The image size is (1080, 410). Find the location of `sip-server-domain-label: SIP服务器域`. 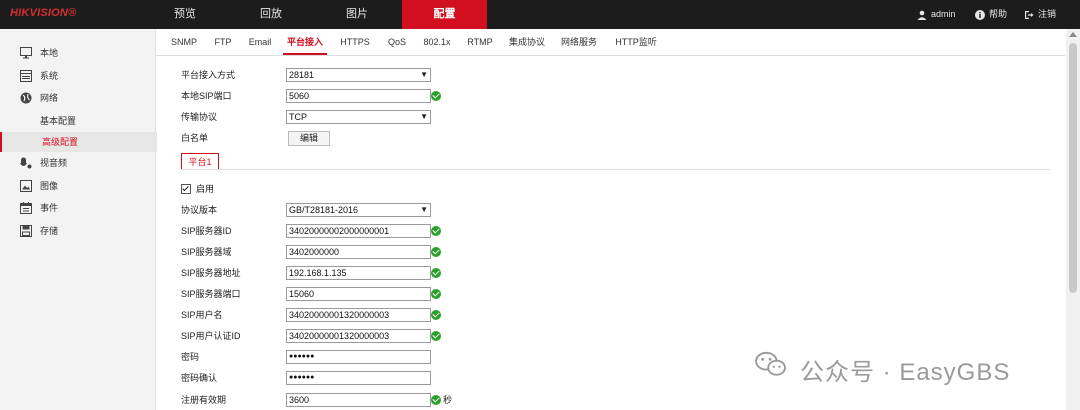

sip-server-domain-label: SIP服务器域 is located at coordinates (206, 252).